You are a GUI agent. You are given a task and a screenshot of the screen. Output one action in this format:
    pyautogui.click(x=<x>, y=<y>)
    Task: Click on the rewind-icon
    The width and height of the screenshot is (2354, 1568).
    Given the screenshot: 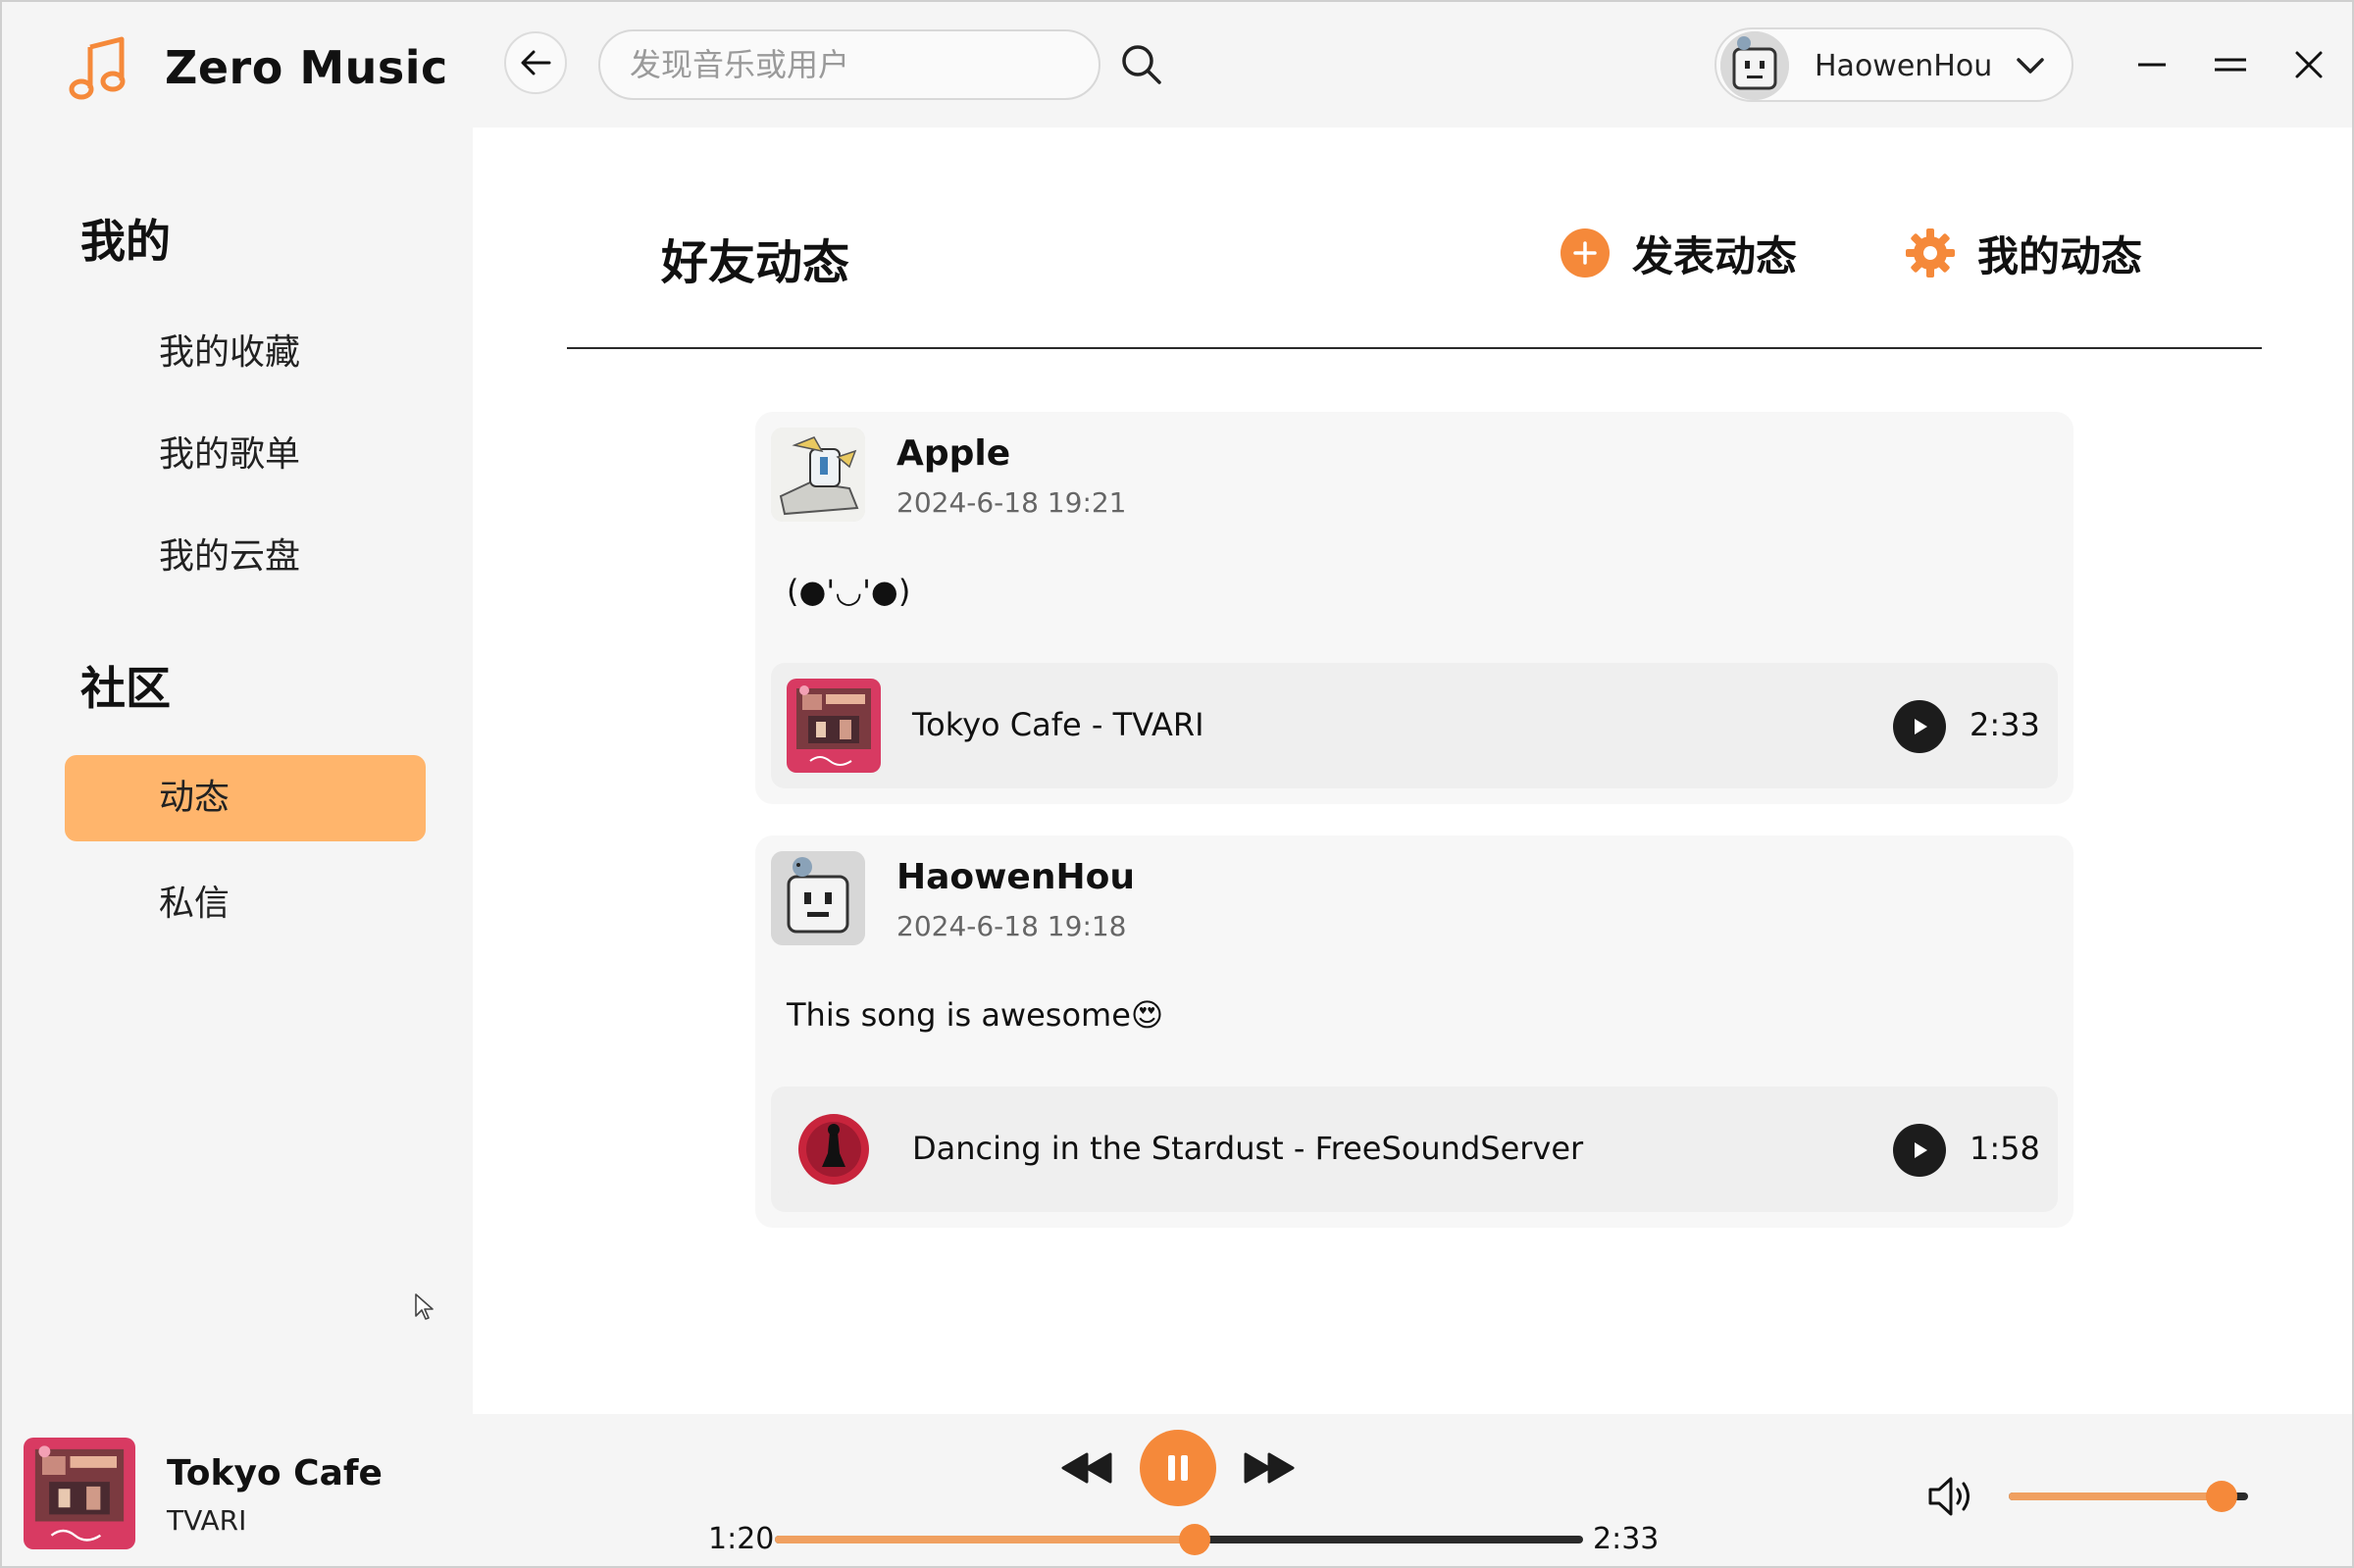 What is the action you would take?
    pyautogui.click(x=1086, y=1468)
    